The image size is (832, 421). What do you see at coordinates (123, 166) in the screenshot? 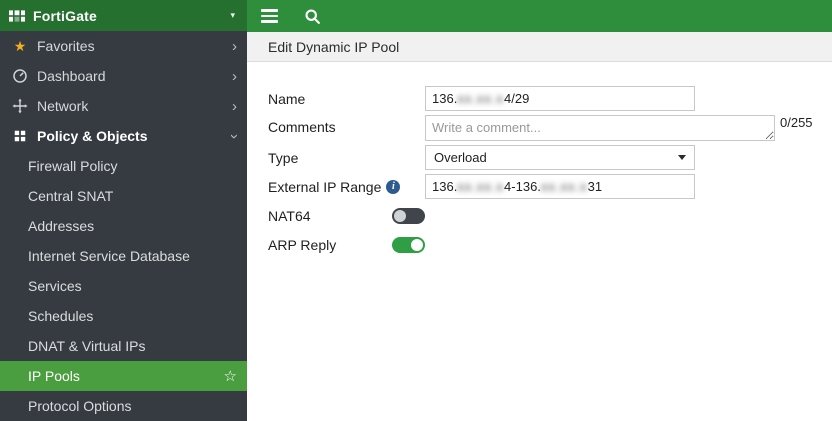
I see `sidebar-item-firewall-policy: Firewall Policy` at bounding box center [123, 166].